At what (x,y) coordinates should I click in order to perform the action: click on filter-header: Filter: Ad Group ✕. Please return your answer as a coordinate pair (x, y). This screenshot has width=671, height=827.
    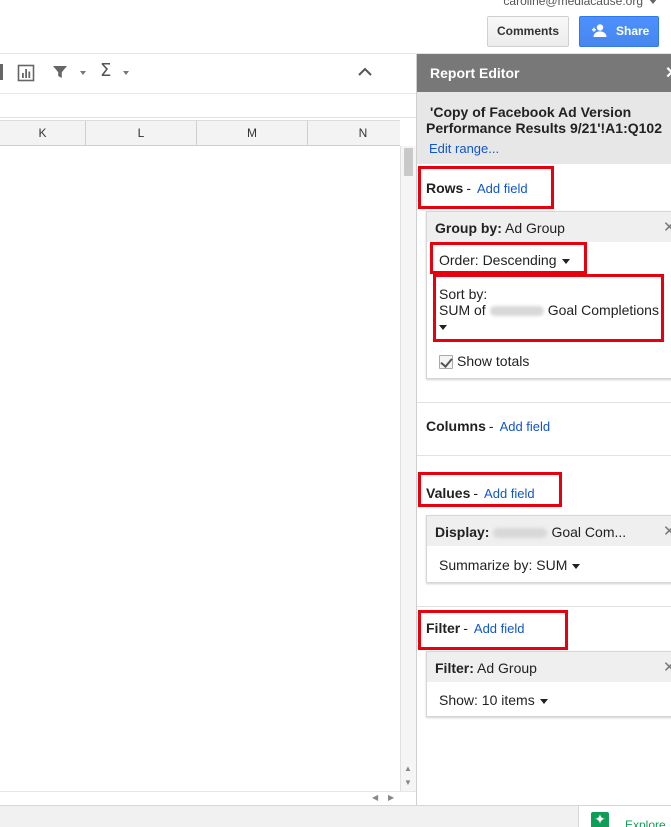
    Looking at the image, I should click on (549, 667).